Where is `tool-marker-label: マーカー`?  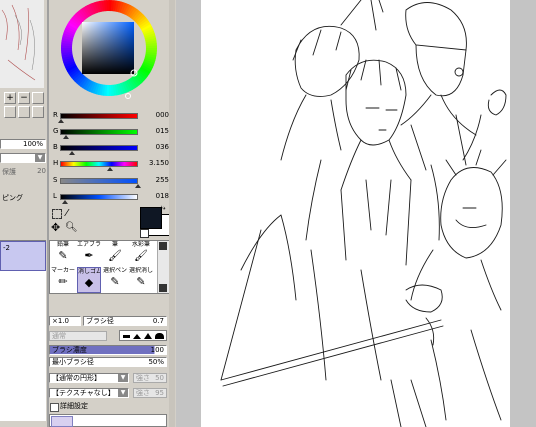 tool-marker-label: マーカー is located at coordinates (63, 270).